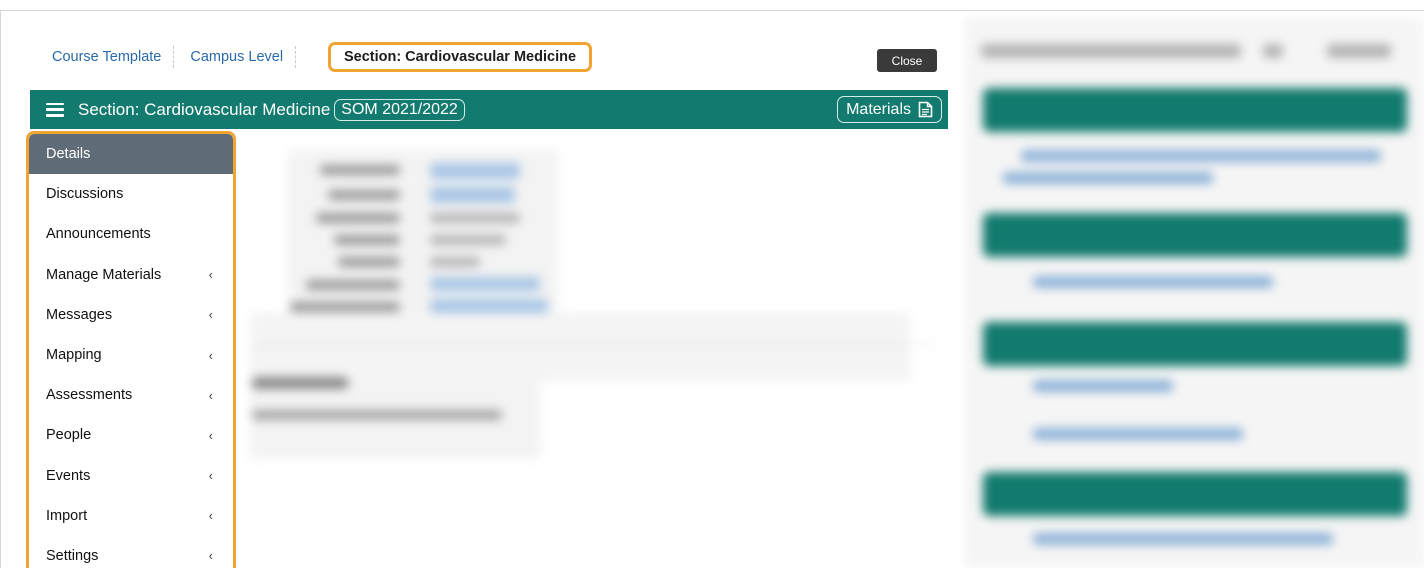 This screenshot has width=1424, height=568. Describe the element at coordinates (68, 154) in the screenshot. I see `nav-item-label: Details` at that location.